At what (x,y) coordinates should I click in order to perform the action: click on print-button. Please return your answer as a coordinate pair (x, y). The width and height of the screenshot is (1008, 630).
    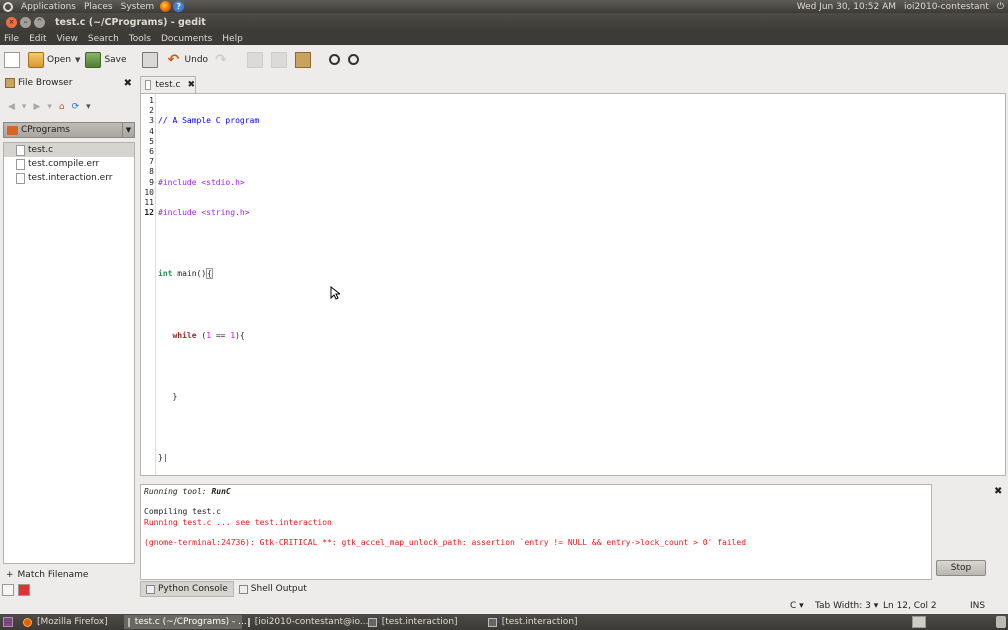
    Looking at the image, I should click on (151, 59).